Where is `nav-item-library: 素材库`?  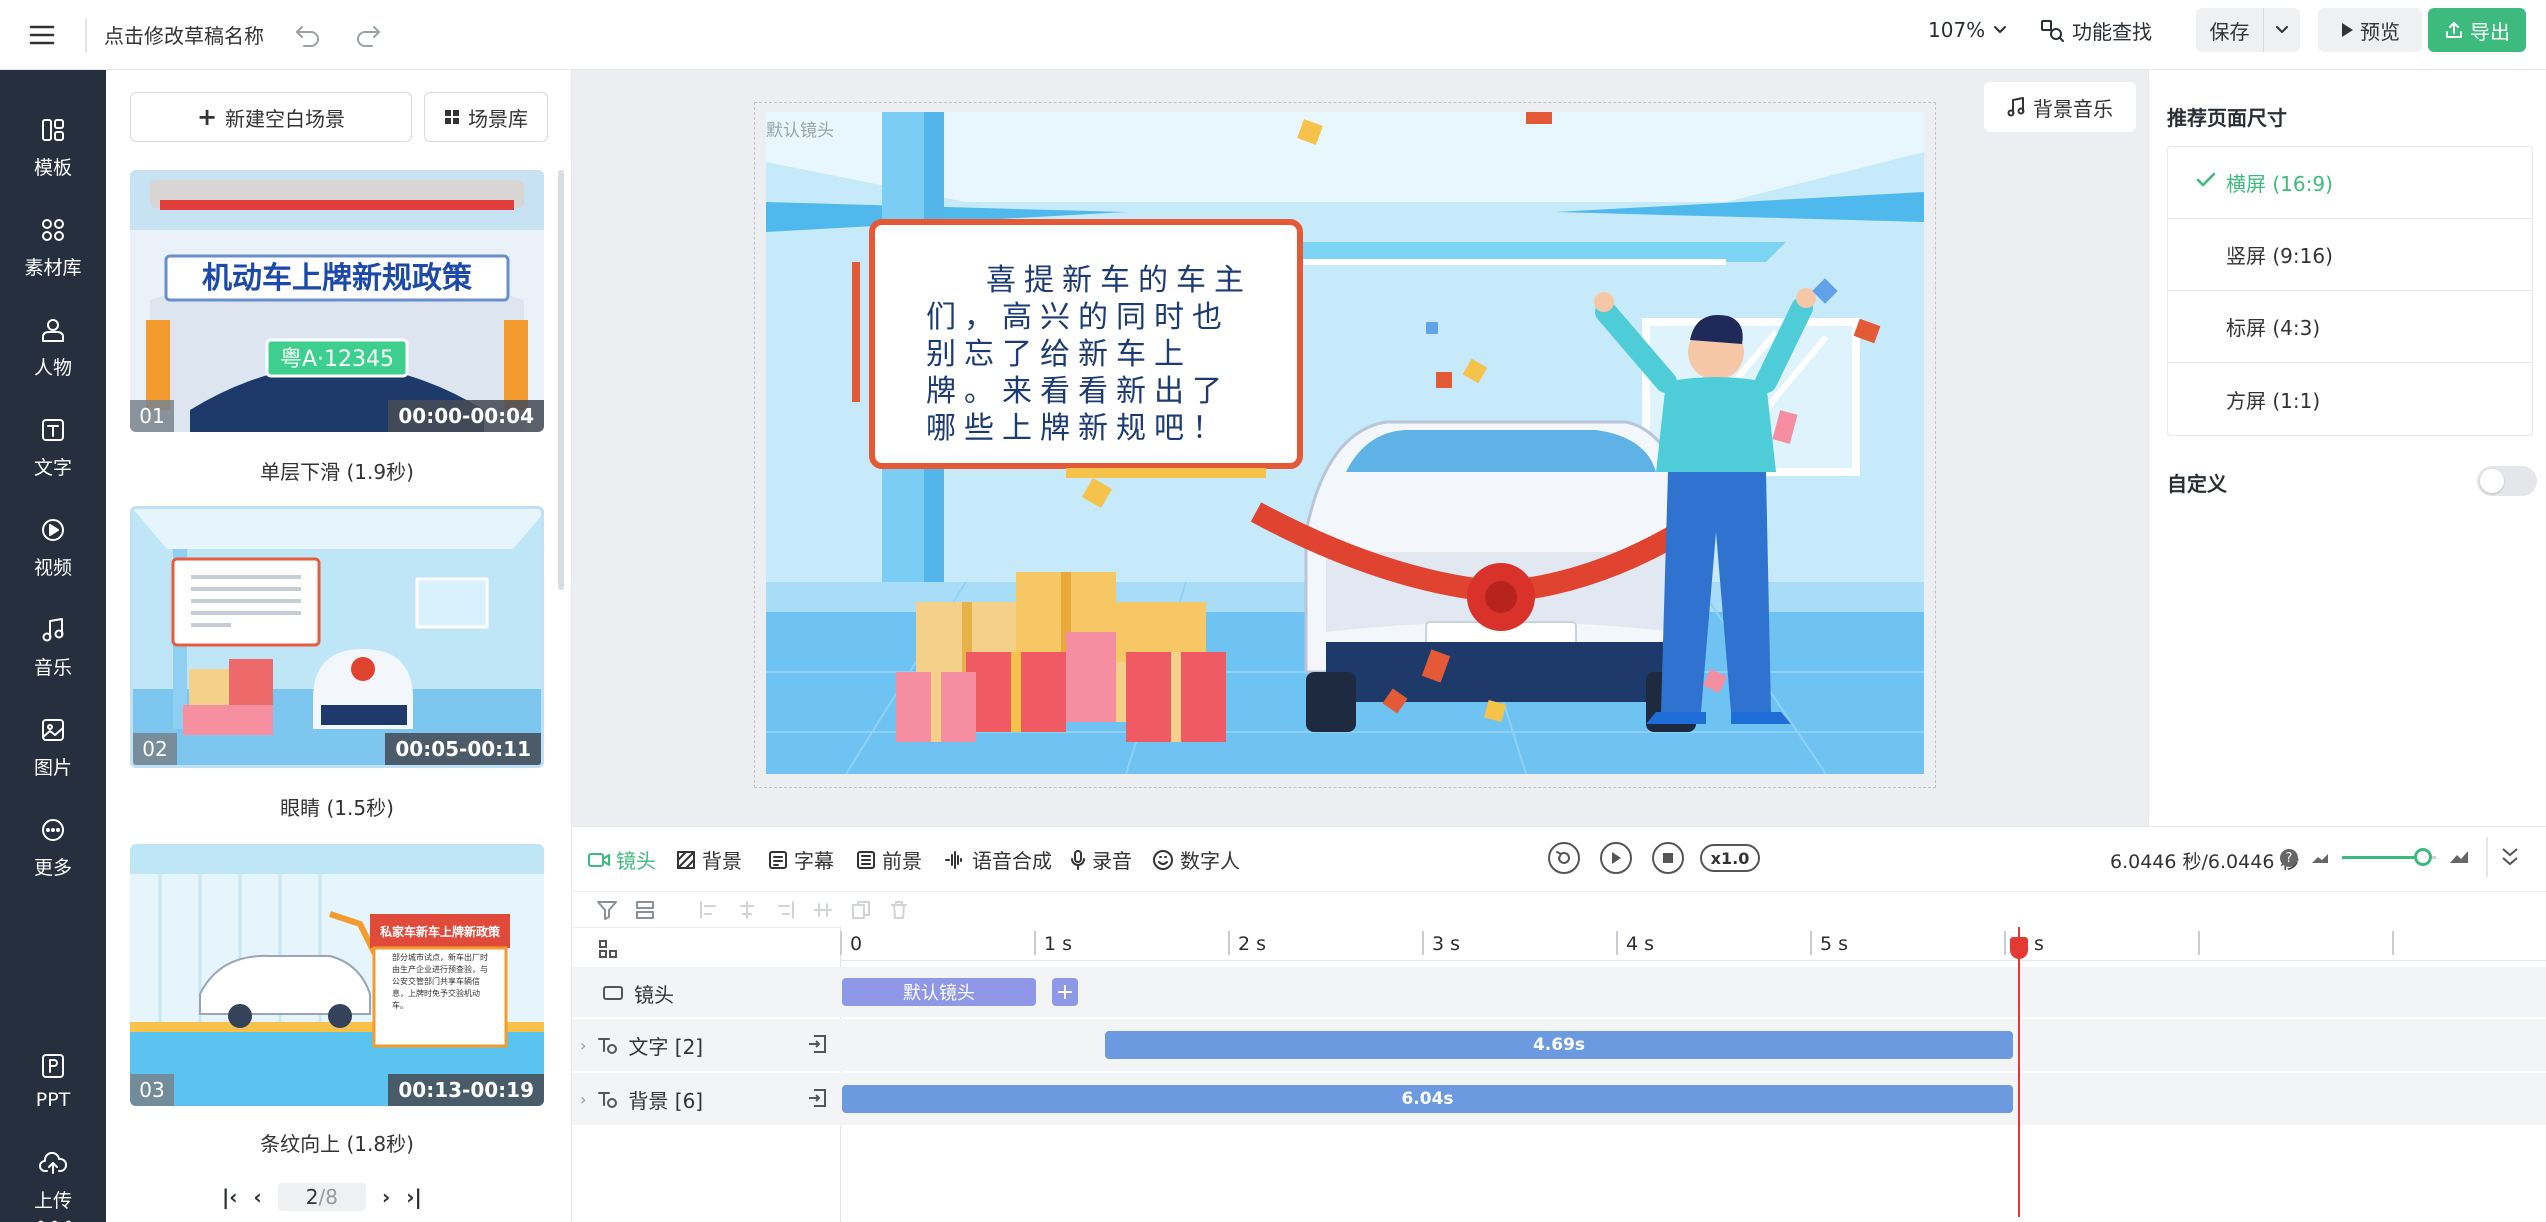
nav-item-library: 素材库 is located at coordinates (53, 248).